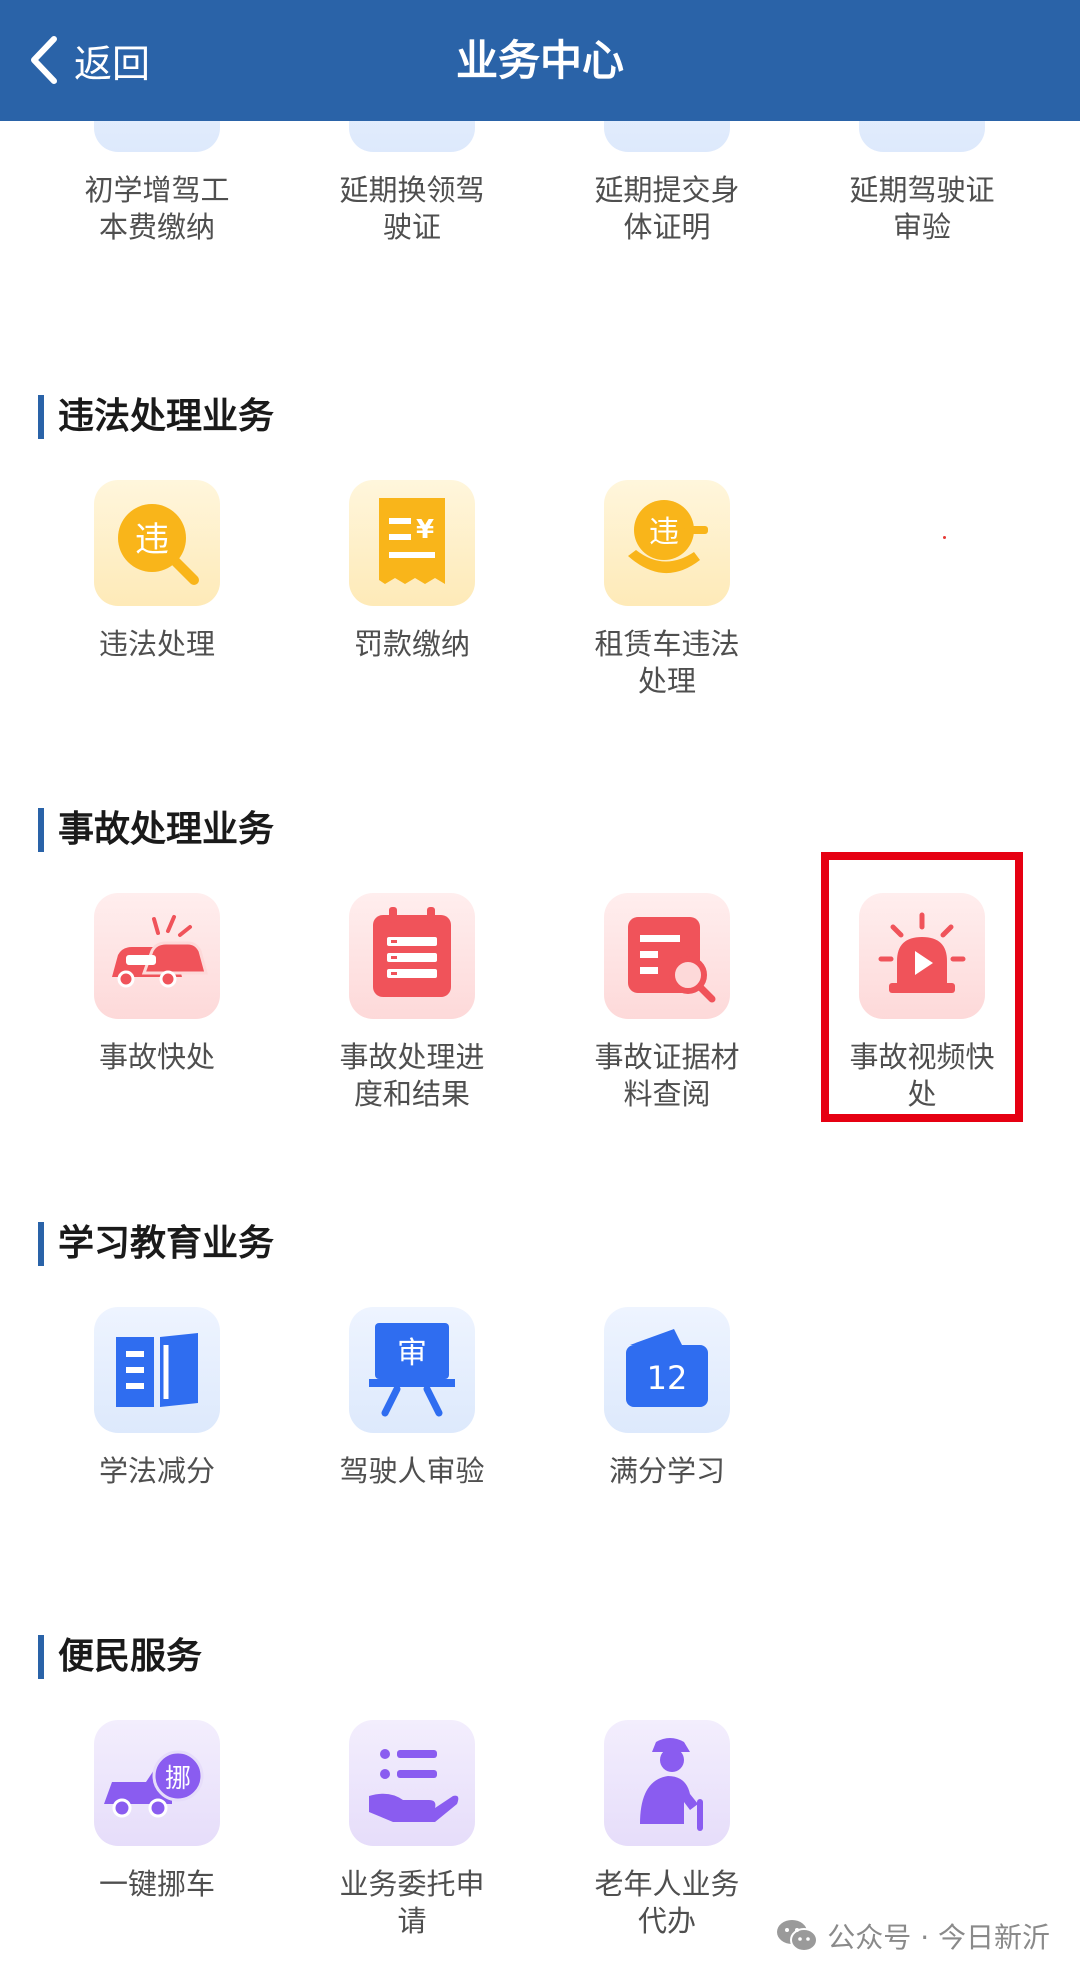  What do you see at coordinates (412, 1783) in the screenshot?
I see `hand-list-icon` at bounding box center [412, 1783].